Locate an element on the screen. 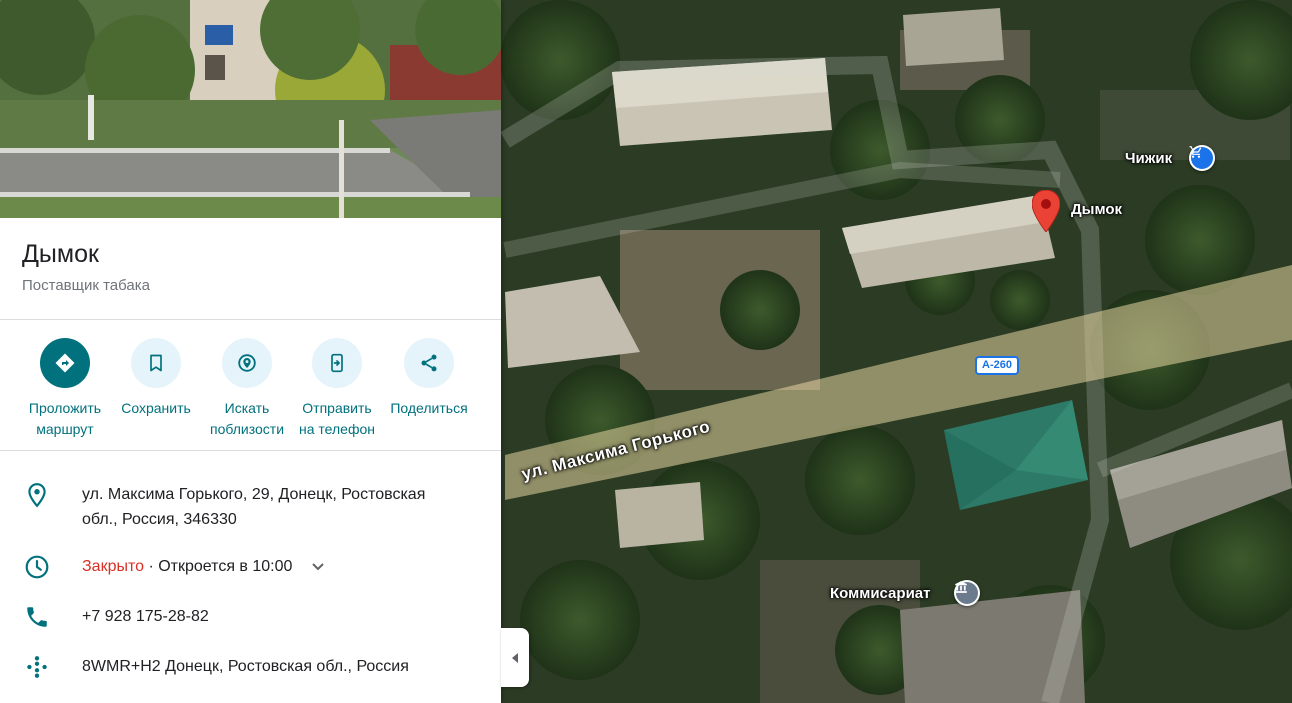 This screenshot has width=1292, height=703. collapse-arrow-icon is located at coordinates (515, 657).